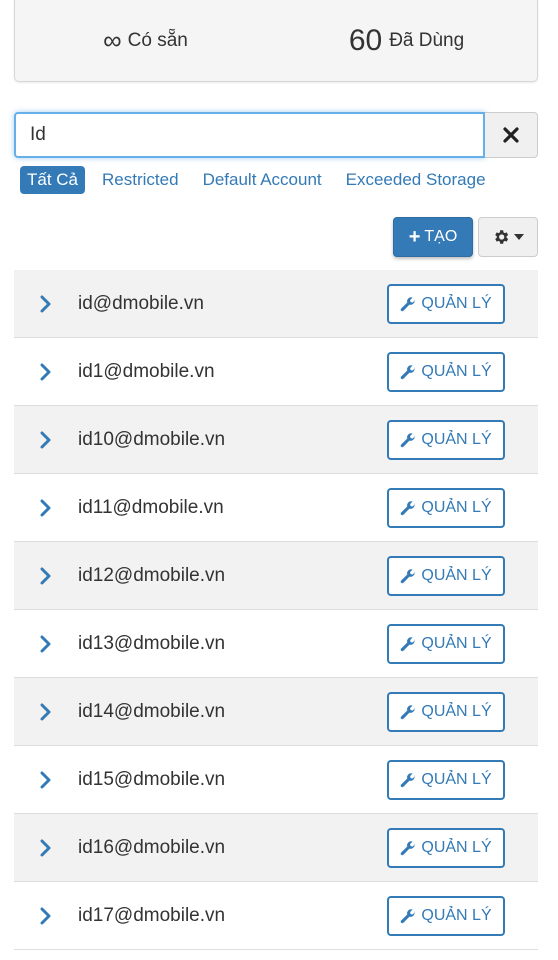 The width and height of the screenshot is (558, 960). I want to click on filter-all: Tất Cả, so click(53, 180).